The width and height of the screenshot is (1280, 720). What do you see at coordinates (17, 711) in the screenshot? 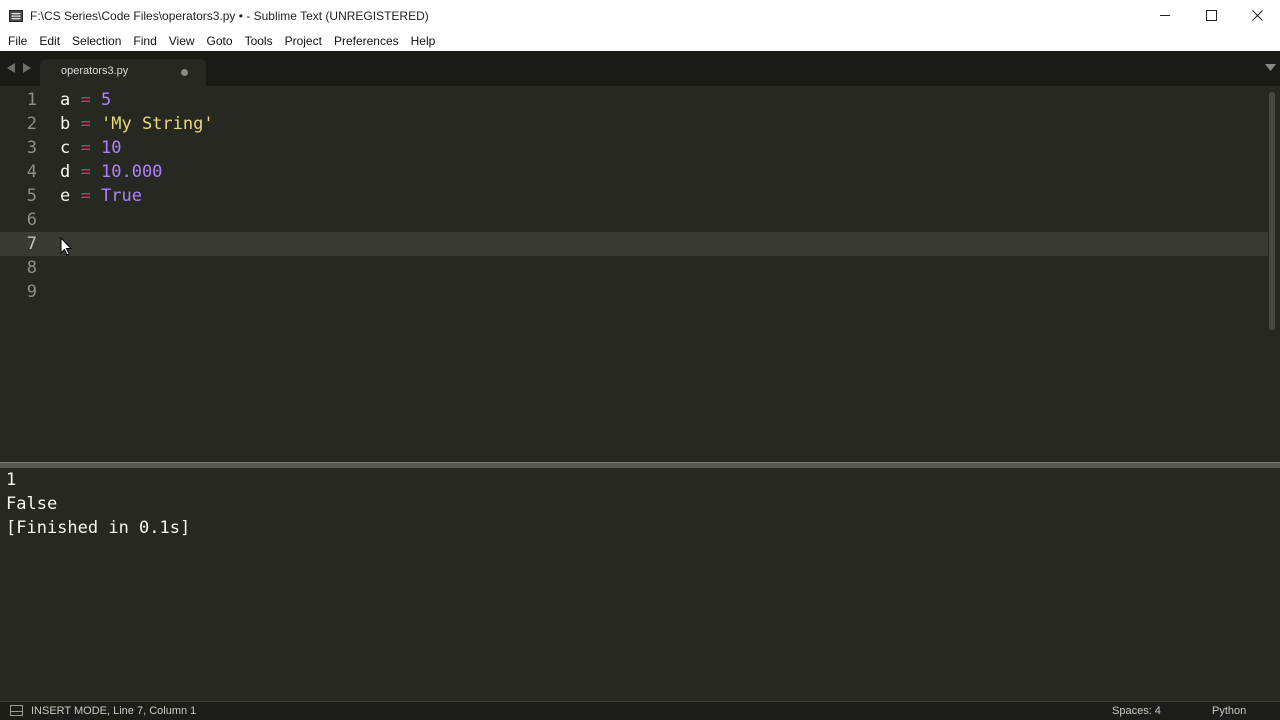
I see `panel-toggle-icon` at bounding box center [17, 711].